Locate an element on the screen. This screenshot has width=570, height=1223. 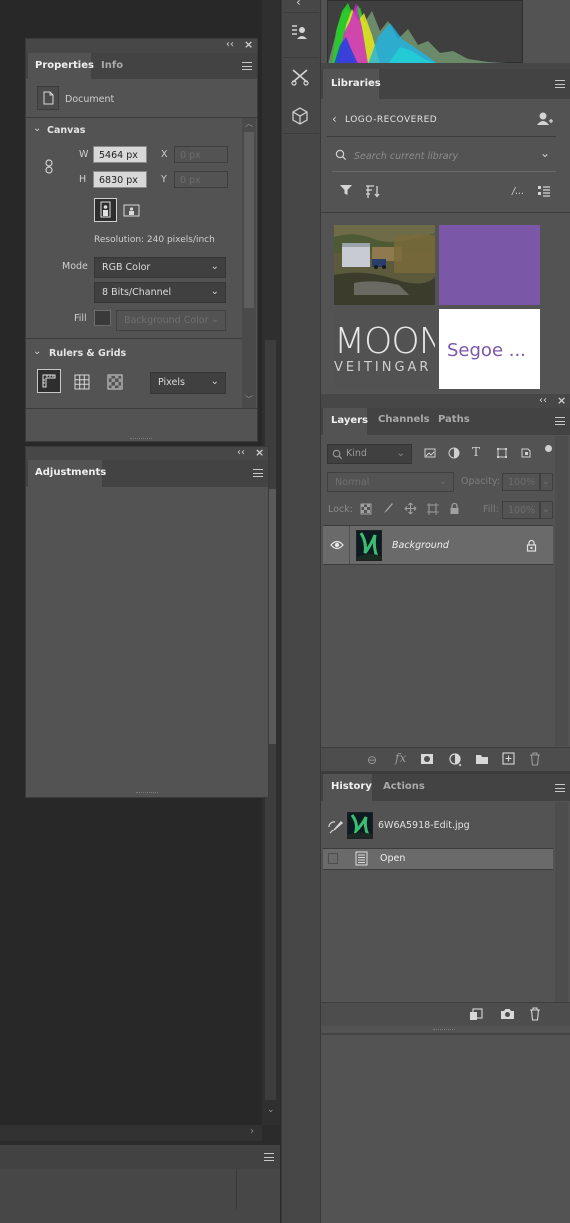
properties-scrollbar-thumb is located at coordinates (249, 220).